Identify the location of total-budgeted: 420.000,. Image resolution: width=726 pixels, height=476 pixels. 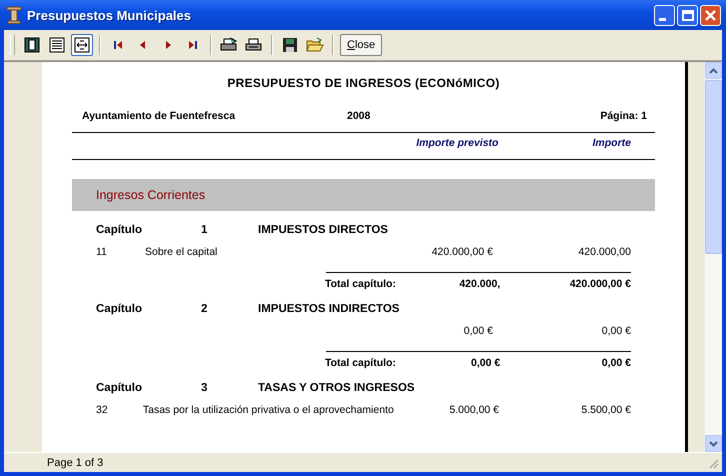
(479, 284).